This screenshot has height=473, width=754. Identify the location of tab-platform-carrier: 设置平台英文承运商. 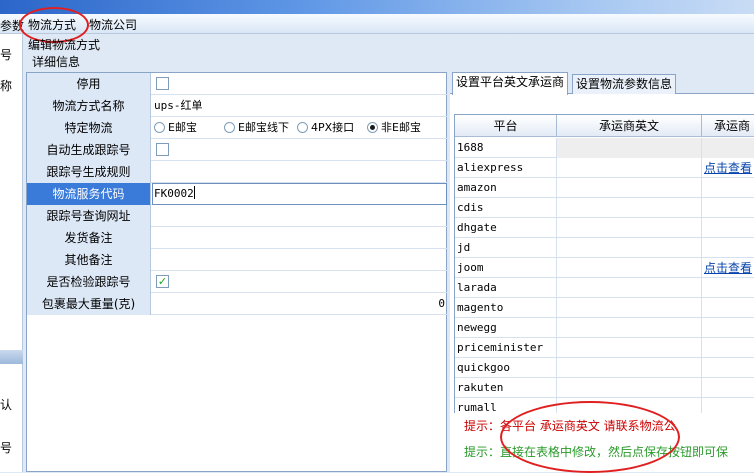
(510, 83).